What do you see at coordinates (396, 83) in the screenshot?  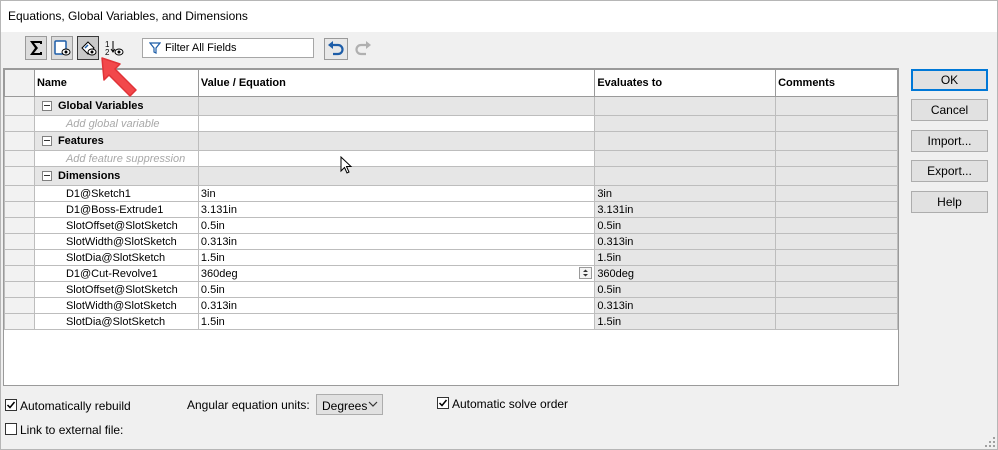 I see `column-header-value: Value / Equation` at bounding box center [396, 83].